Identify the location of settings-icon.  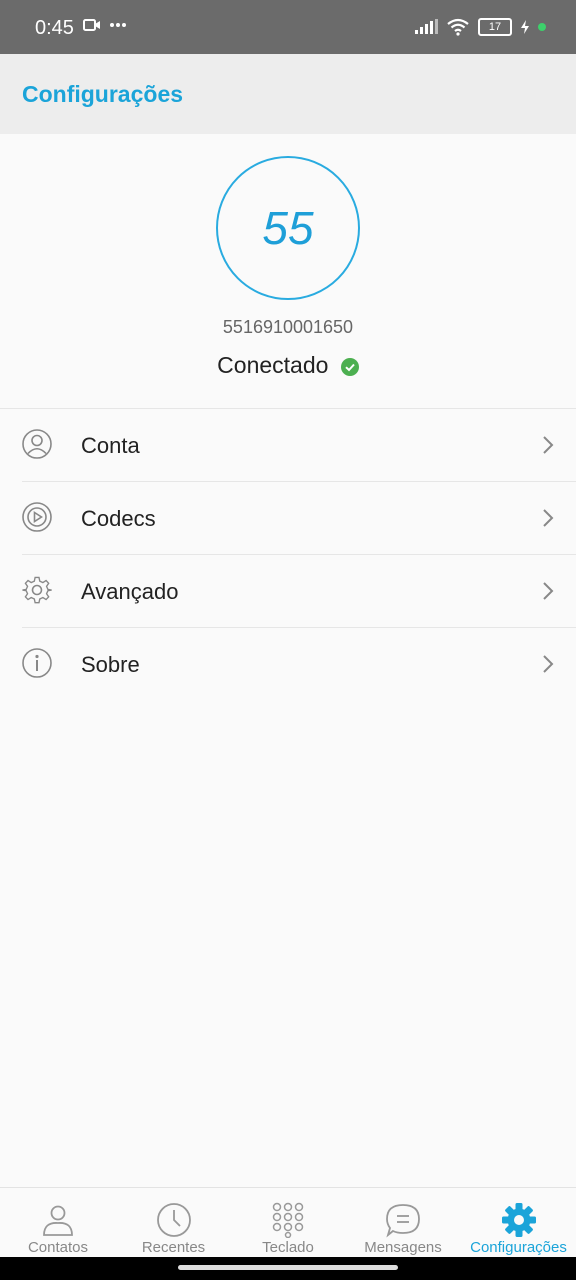
(518, 1220).